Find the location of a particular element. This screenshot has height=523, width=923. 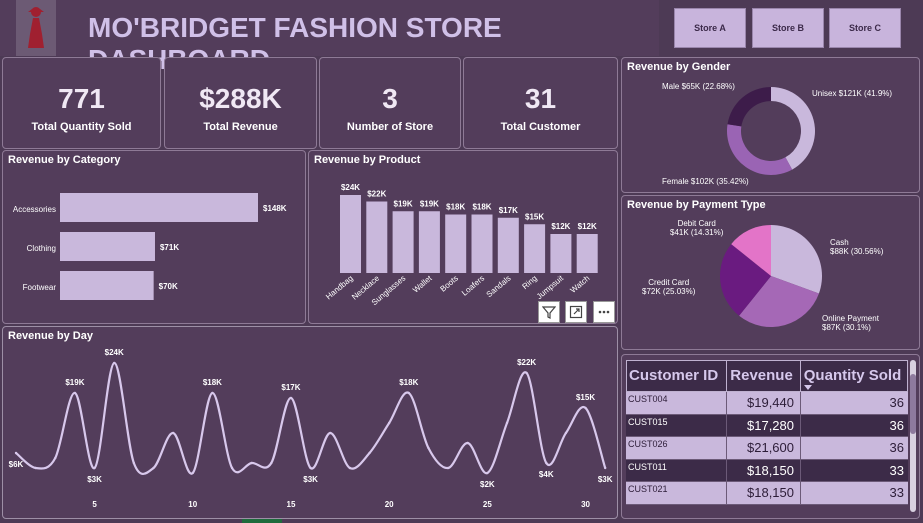

store-a-button: Store A is located at coordinates (710, 28).